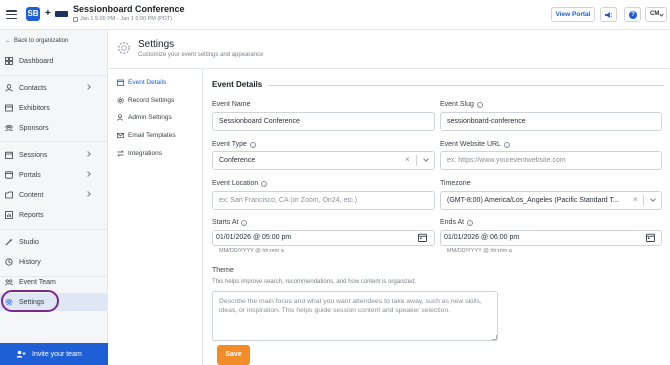  Describe the element at coordinates (36, 61) in the screenshot. I see `sidebar-item-label: Dashboard` at that location.